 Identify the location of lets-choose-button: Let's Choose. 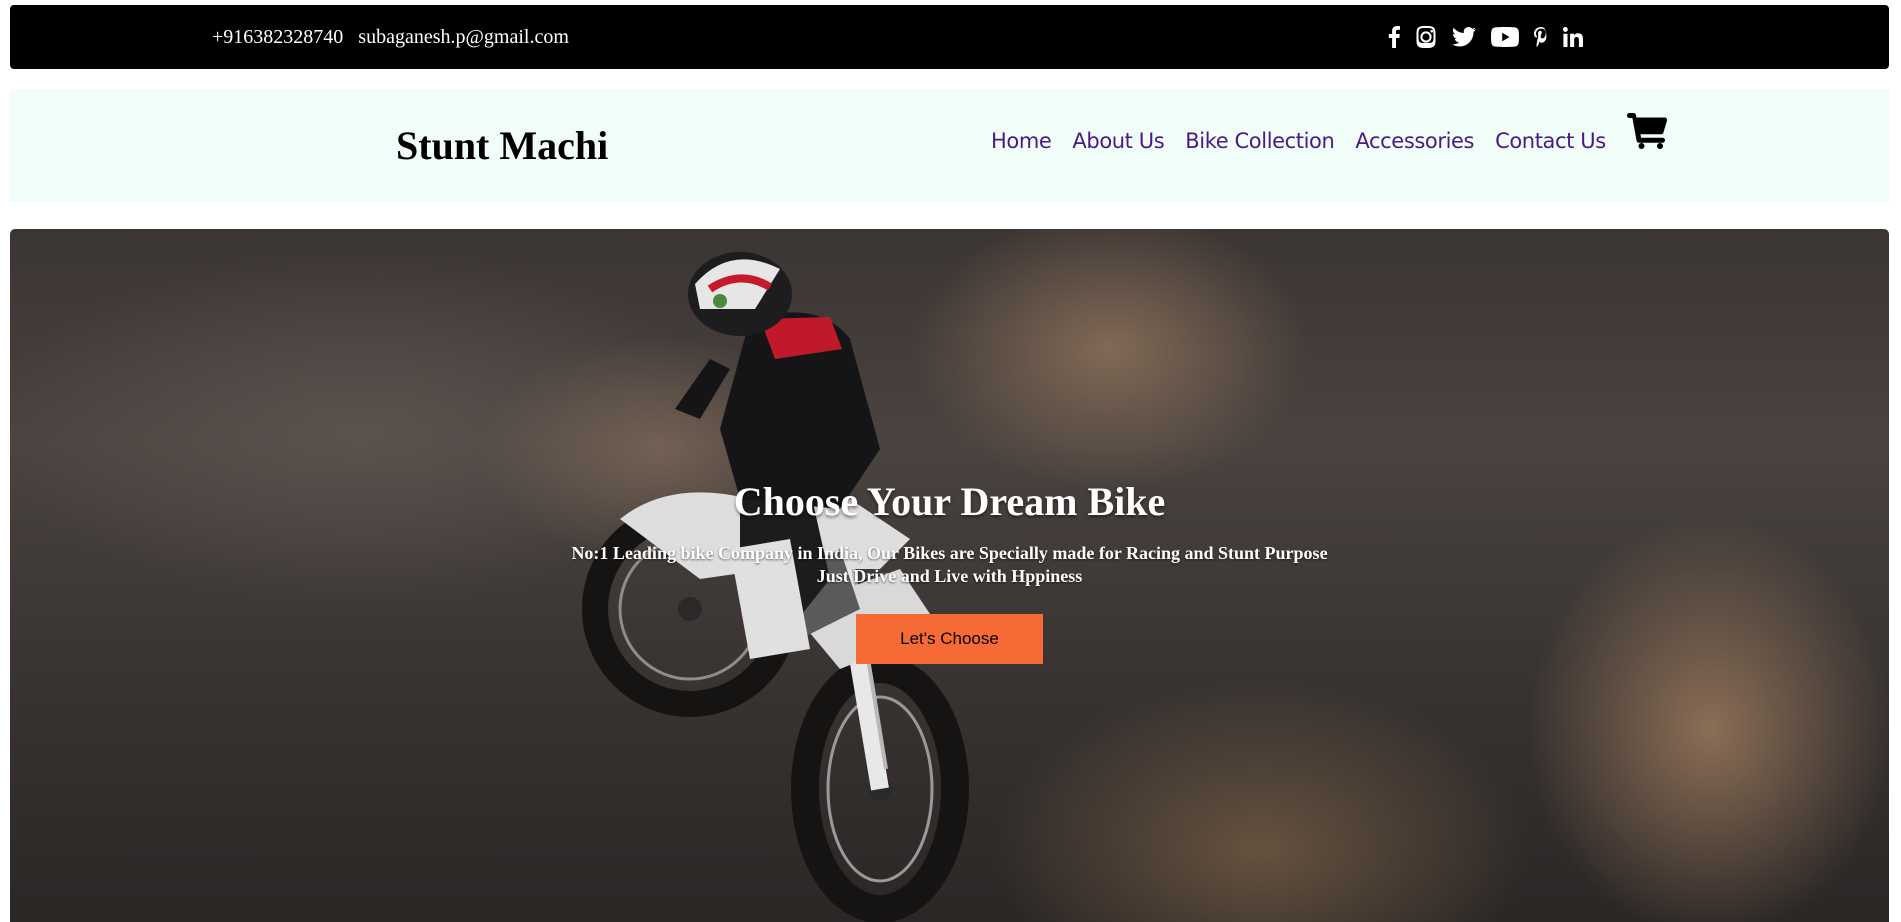
(949, 639).